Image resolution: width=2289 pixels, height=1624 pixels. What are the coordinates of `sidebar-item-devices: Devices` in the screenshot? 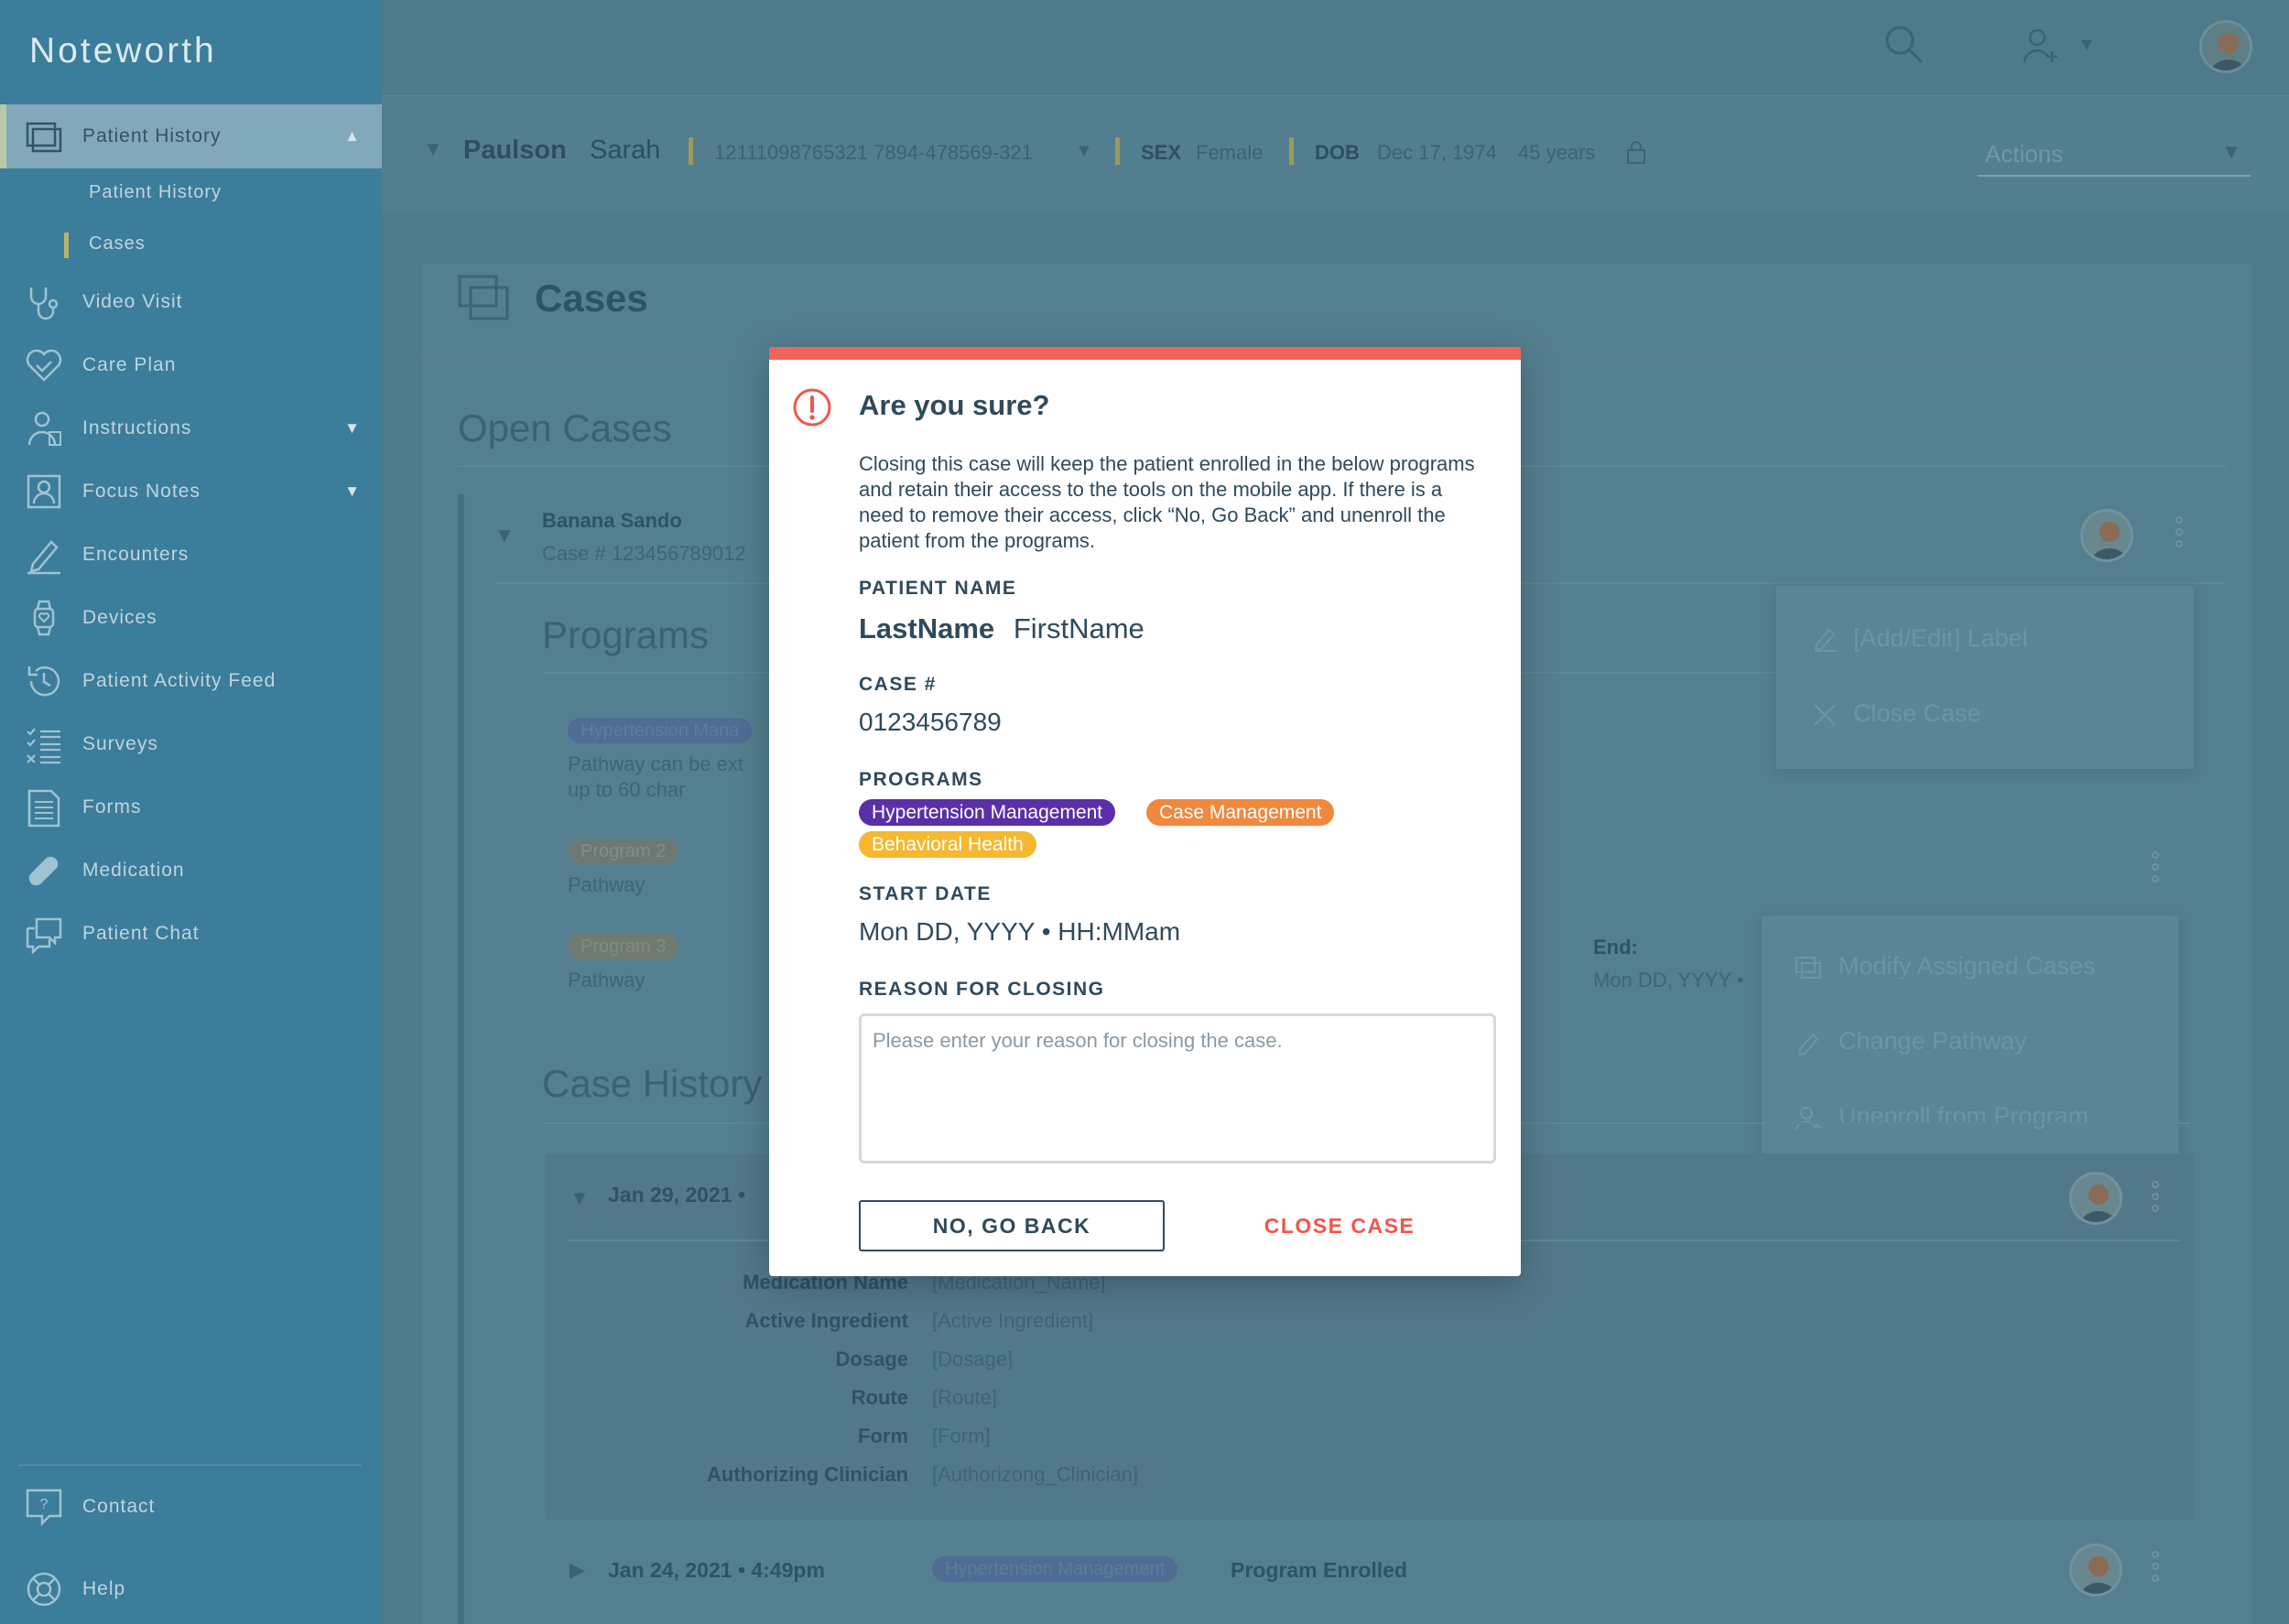 It's located at (191, 617).